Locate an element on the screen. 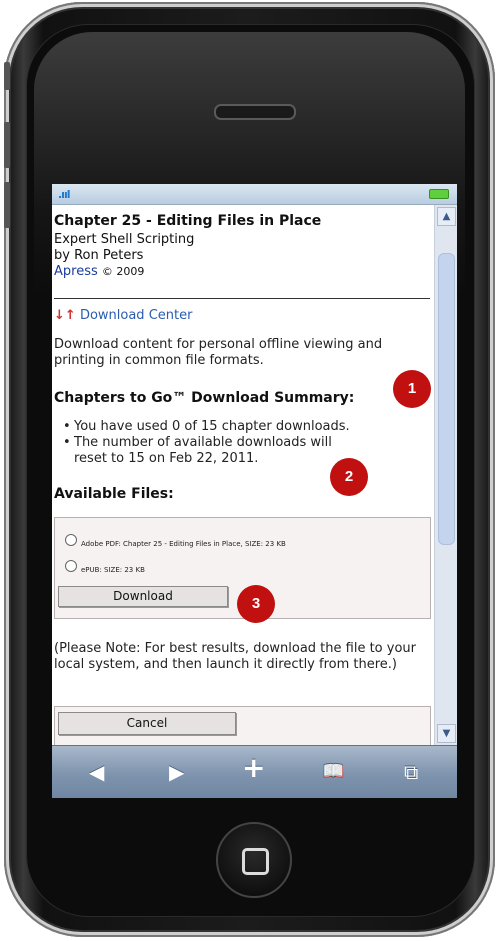 Image resolution: width=499 pixels, height=941 pixels. earpiece-speaker is located at coordinates (255, 112).